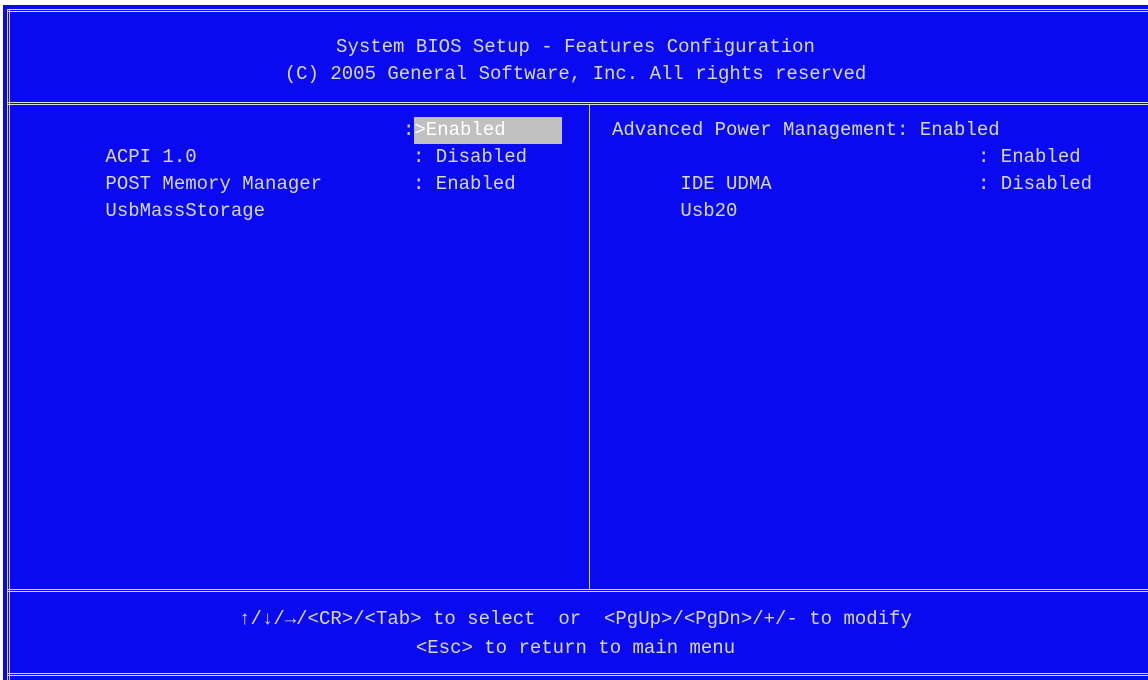 This screenshot has height=680, width=1148. I want to click on setting-usb20: Usb20, so click(674, 211).